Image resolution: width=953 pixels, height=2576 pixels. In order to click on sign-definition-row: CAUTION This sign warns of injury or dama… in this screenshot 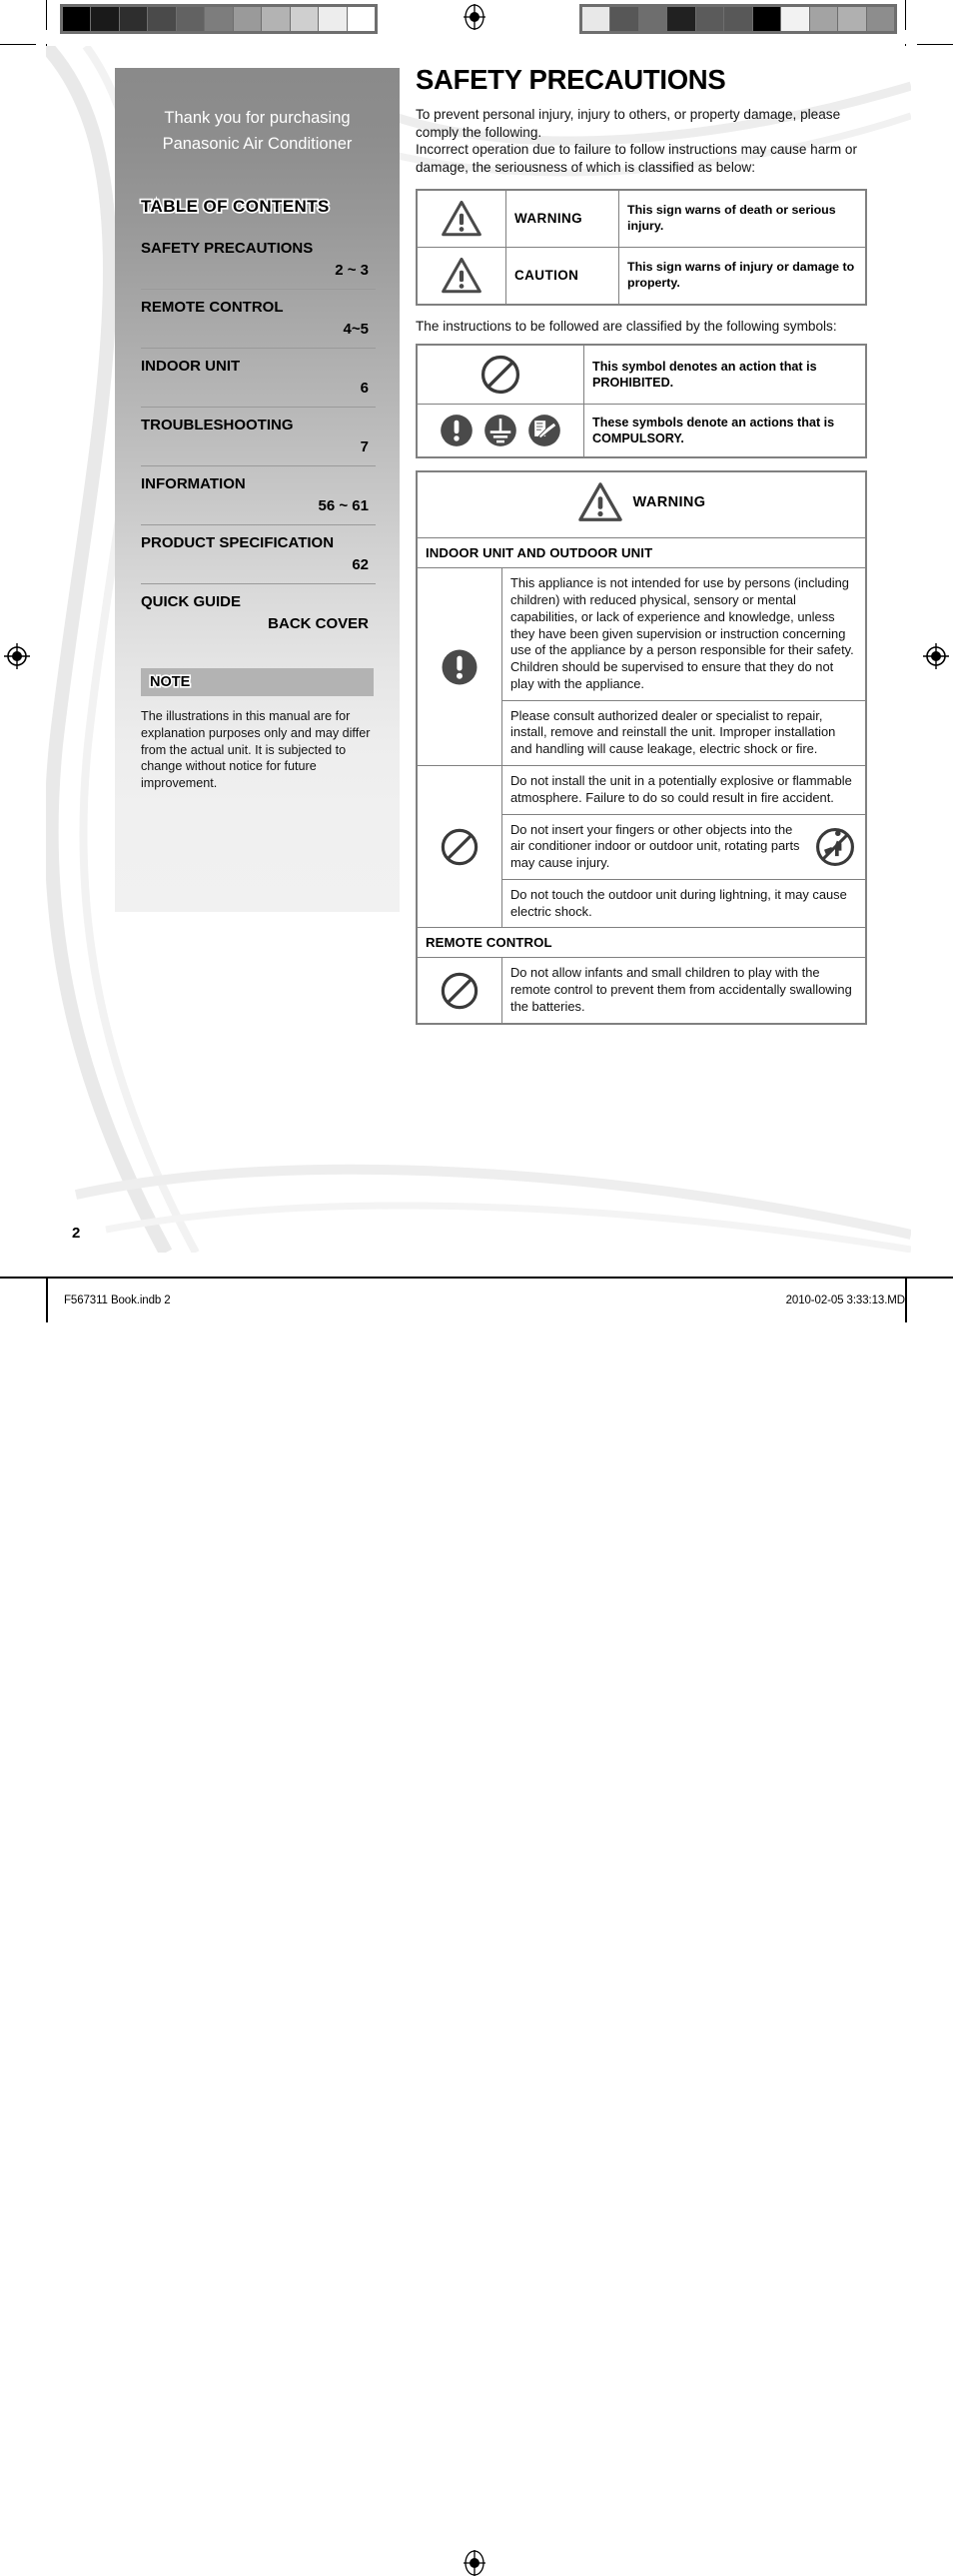, I will do `click(641, 276)`.